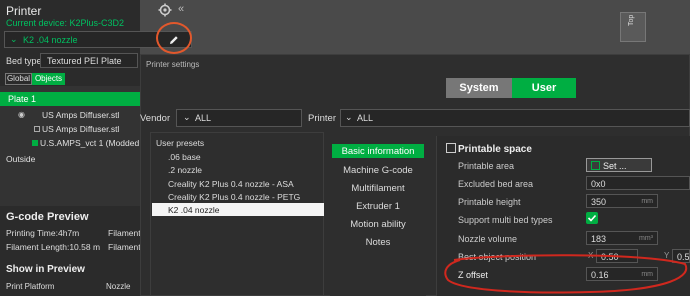  What do you see at coordinates (184, 157) in the screenshot?
I see `preset-item: .06 base` at bounding box center [184, 157].